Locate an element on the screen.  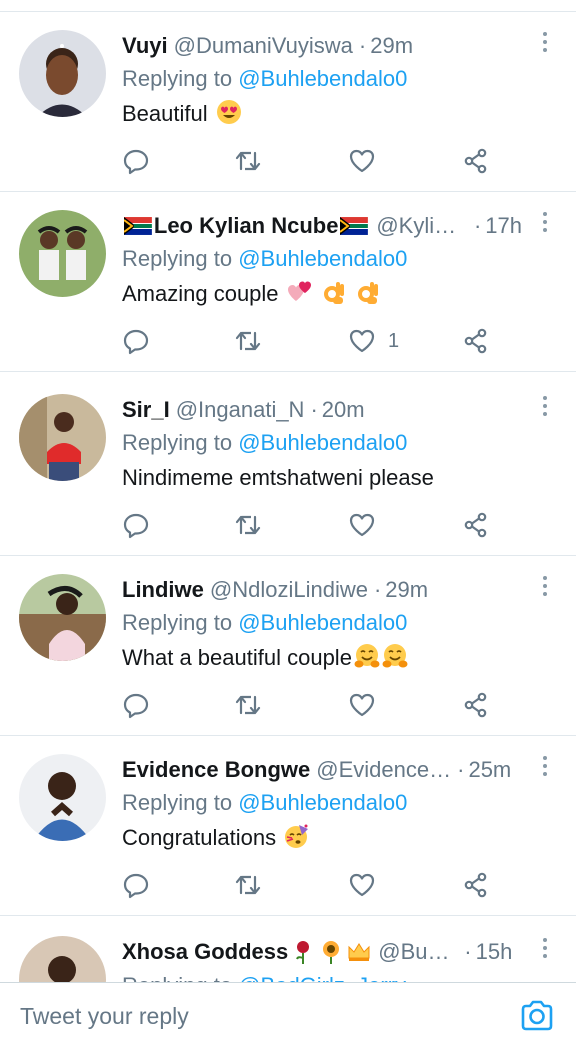
hugging-emoji is located at coordinates (367, 656).